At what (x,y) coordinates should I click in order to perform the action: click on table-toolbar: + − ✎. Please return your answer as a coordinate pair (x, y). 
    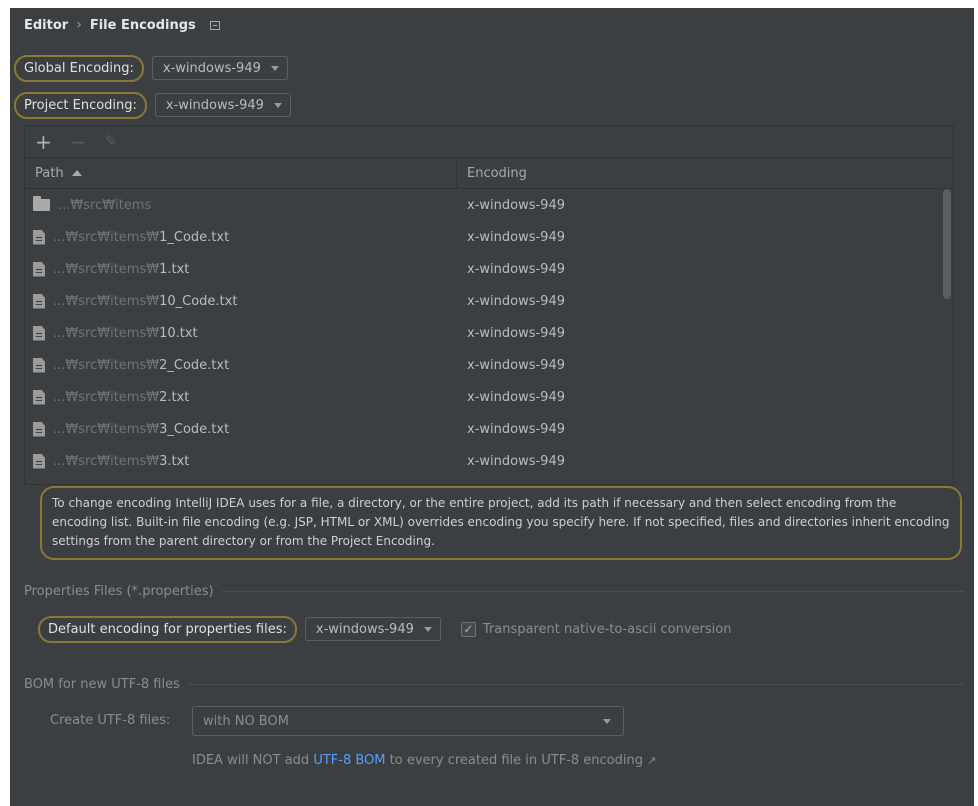
    Looking at the image, I should click on (489, 142).